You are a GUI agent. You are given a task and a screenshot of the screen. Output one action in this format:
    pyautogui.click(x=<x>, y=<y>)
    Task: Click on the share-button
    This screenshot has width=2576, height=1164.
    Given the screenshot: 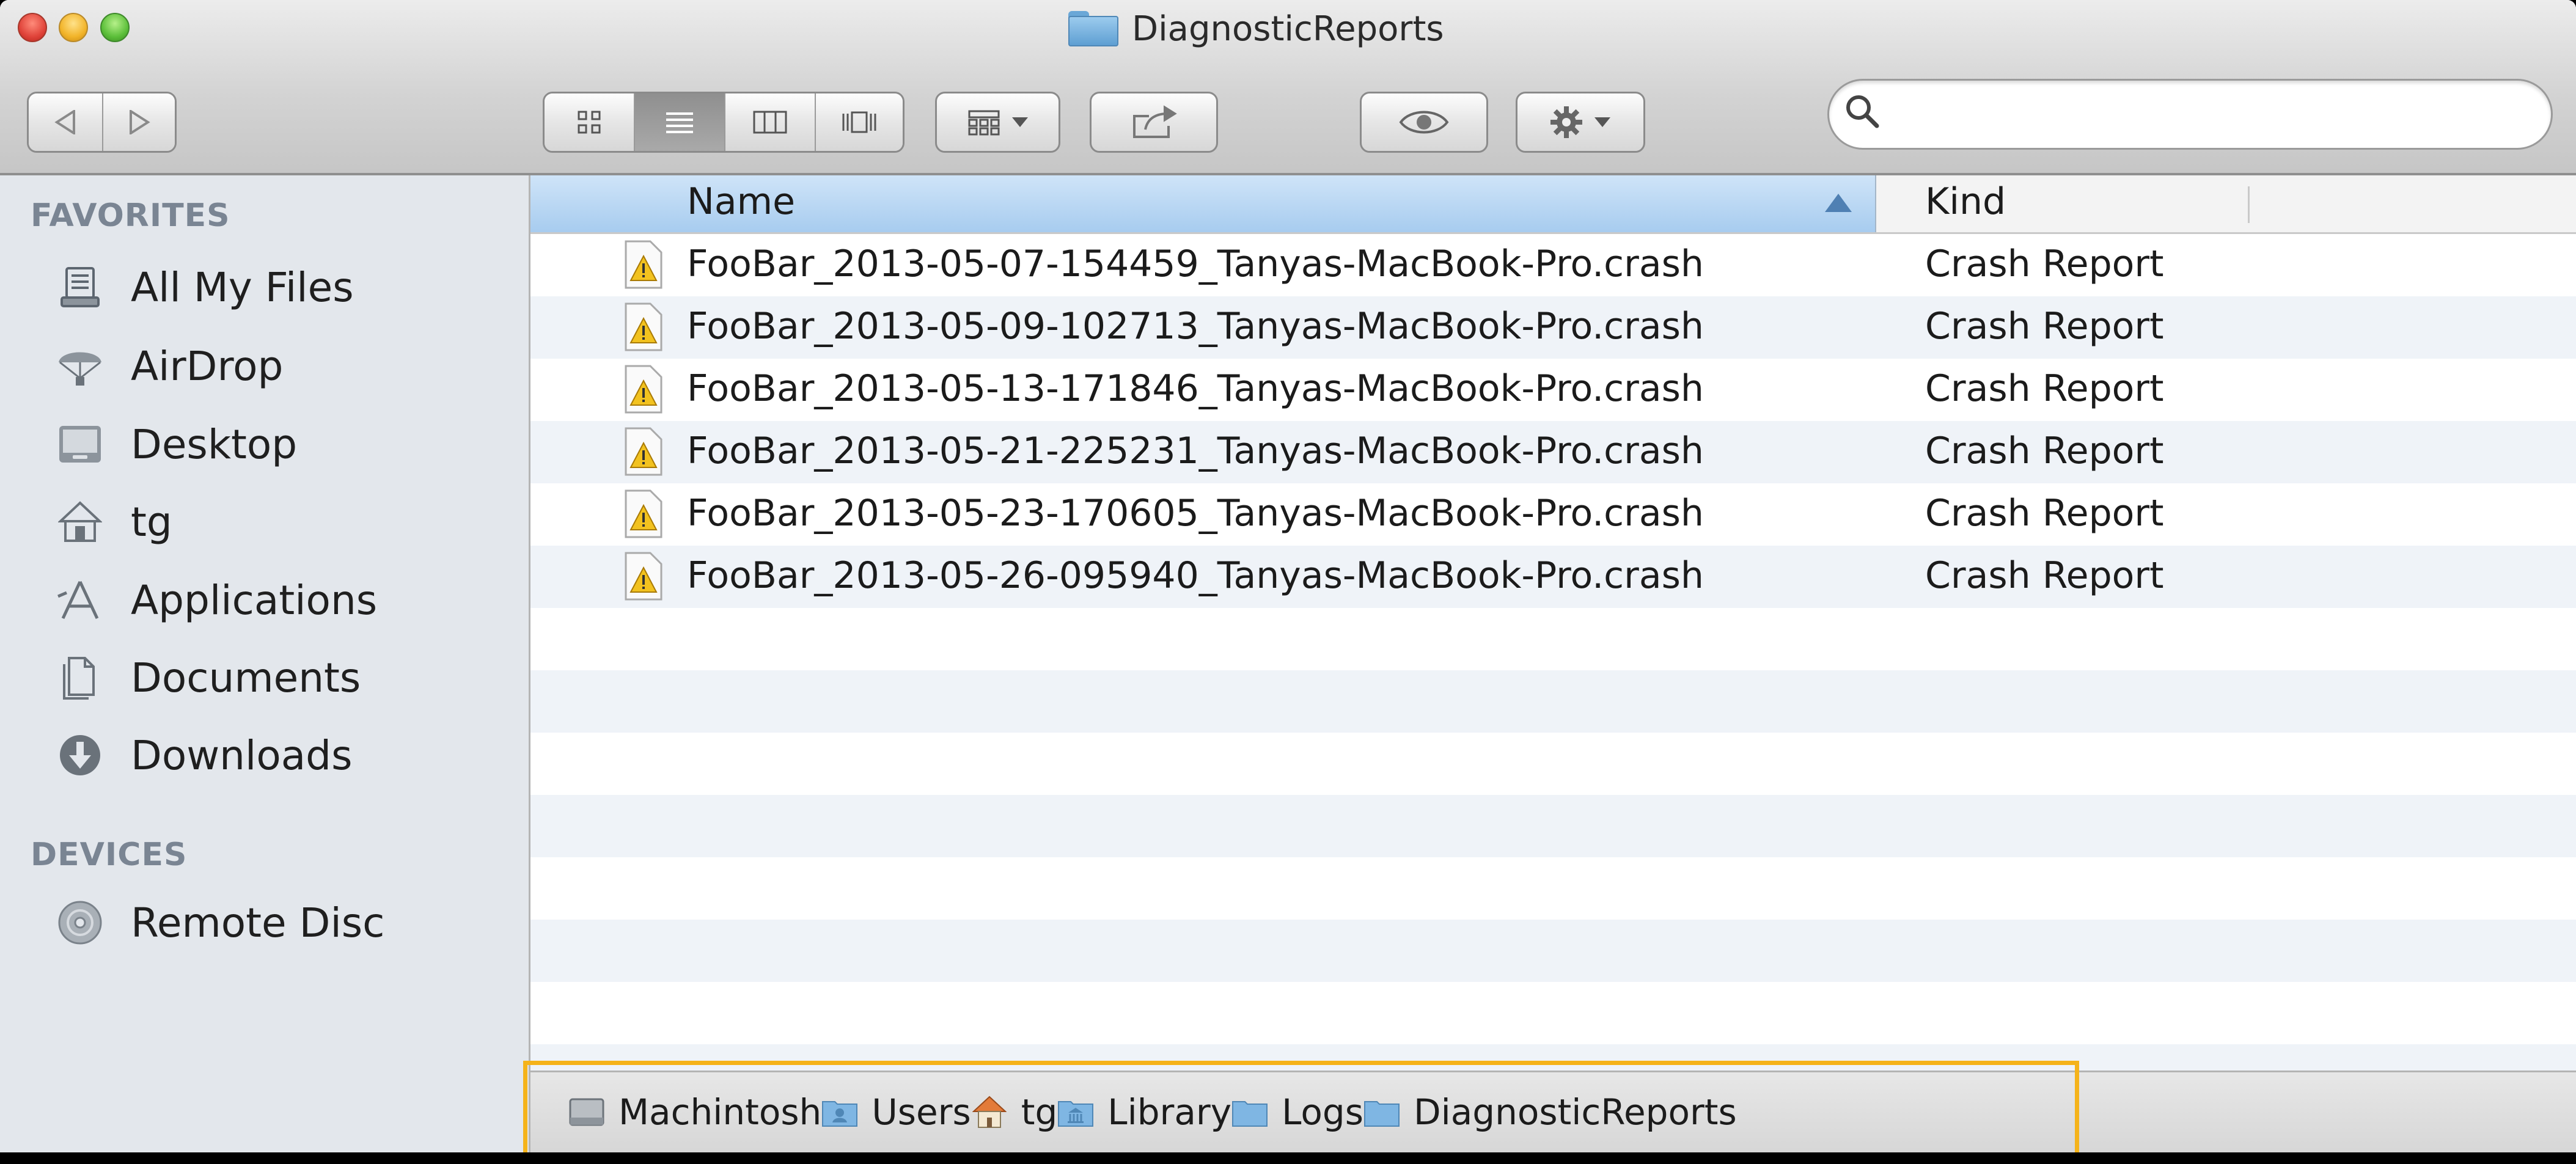 What is the action you would take?
    pyautogui.click(x=1154, y=123)
    